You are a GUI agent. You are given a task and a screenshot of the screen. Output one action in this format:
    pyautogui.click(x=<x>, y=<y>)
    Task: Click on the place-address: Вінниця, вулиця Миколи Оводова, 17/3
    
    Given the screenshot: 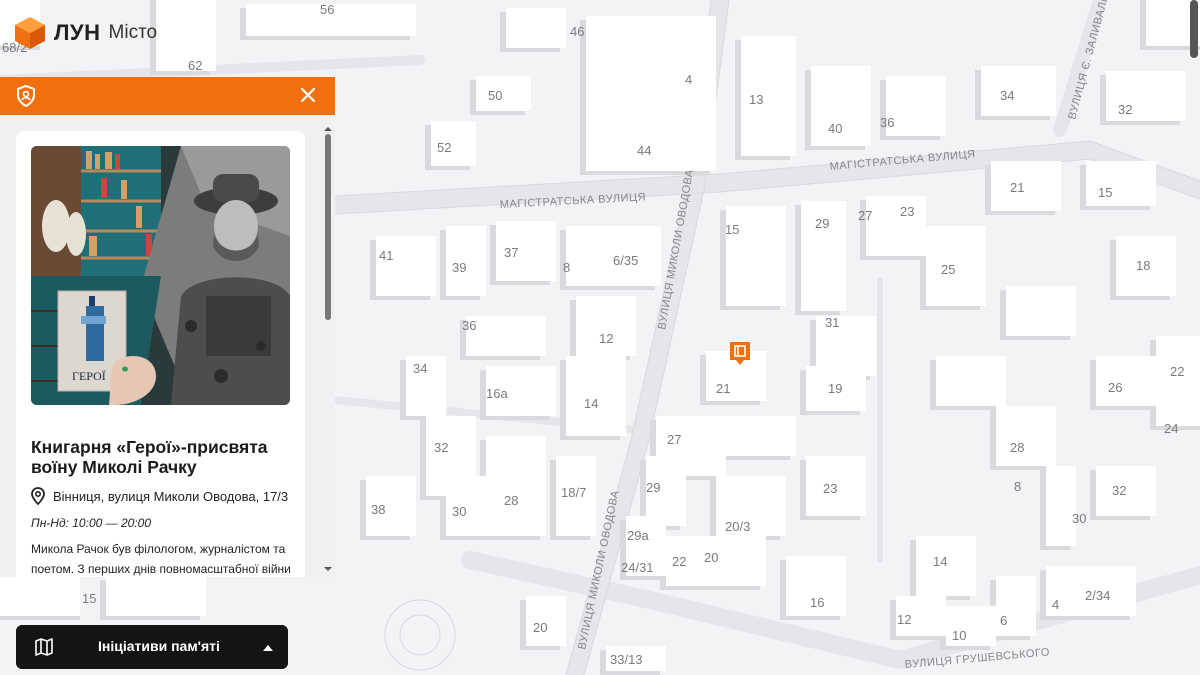 What is the action you would take?
    pyautogui.click(x=159, y=496)
    